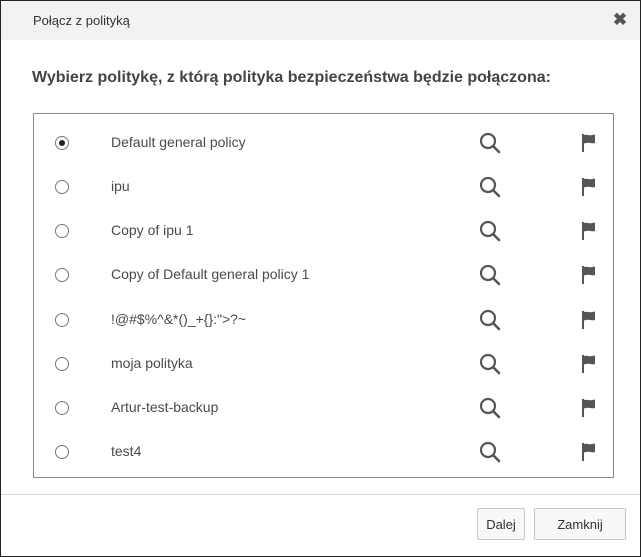  What do you see at coordinates (323, 231) in the screenshot?
I see `policy-row: Copy of ipu 1` at bounding box center [323, 231].